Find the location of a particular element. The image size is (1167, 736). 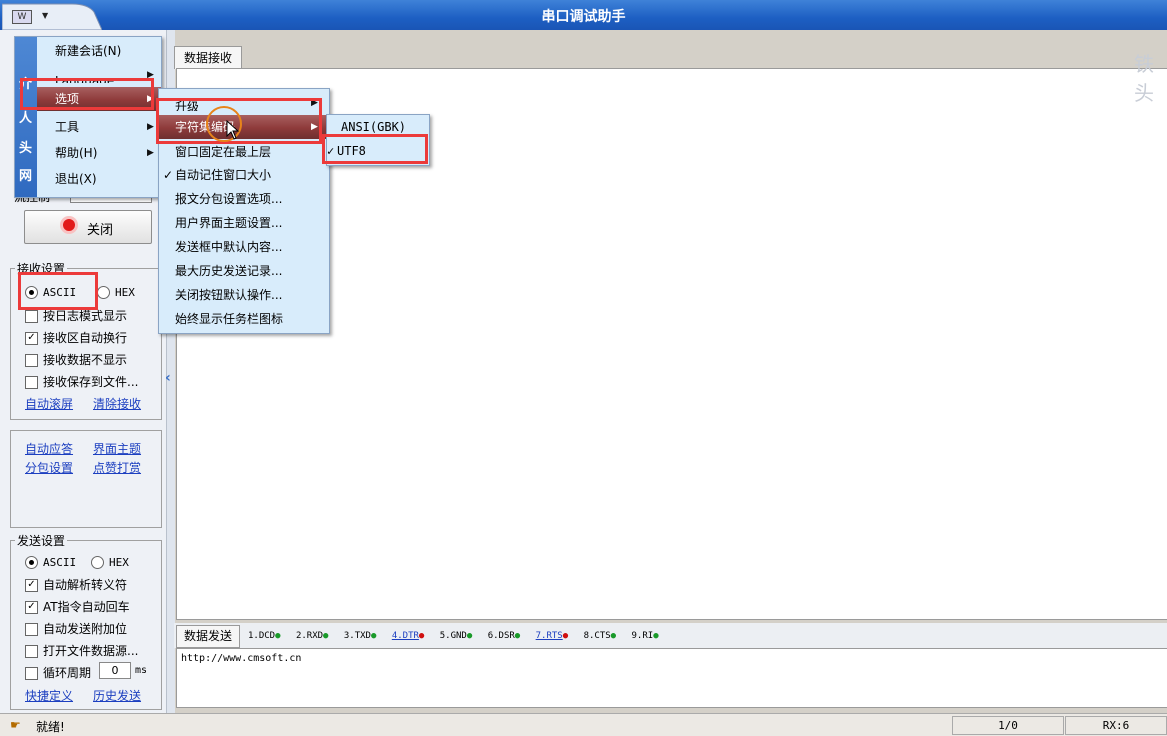

signal-dsr: 6.DSR● is located at coordinates (504, 636).